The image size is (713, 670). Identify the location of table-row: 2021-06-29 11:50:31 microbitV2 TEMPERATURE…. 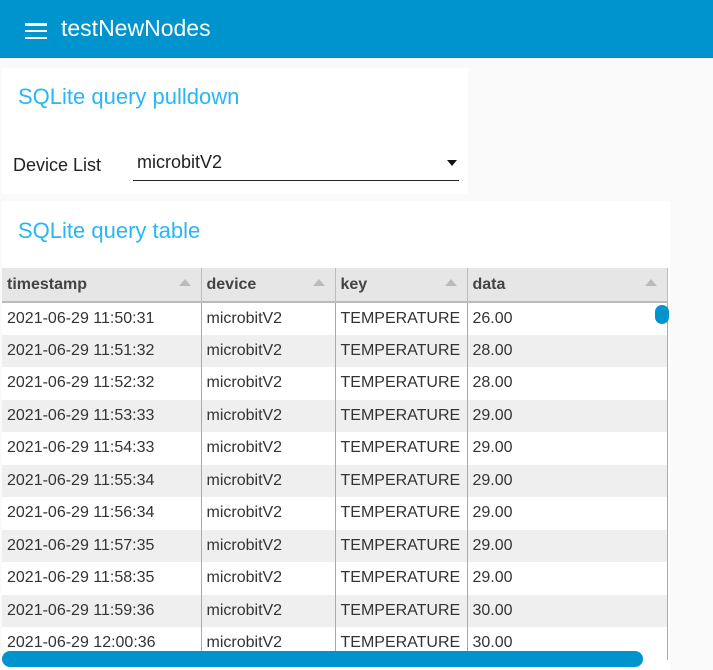
(335, 318).